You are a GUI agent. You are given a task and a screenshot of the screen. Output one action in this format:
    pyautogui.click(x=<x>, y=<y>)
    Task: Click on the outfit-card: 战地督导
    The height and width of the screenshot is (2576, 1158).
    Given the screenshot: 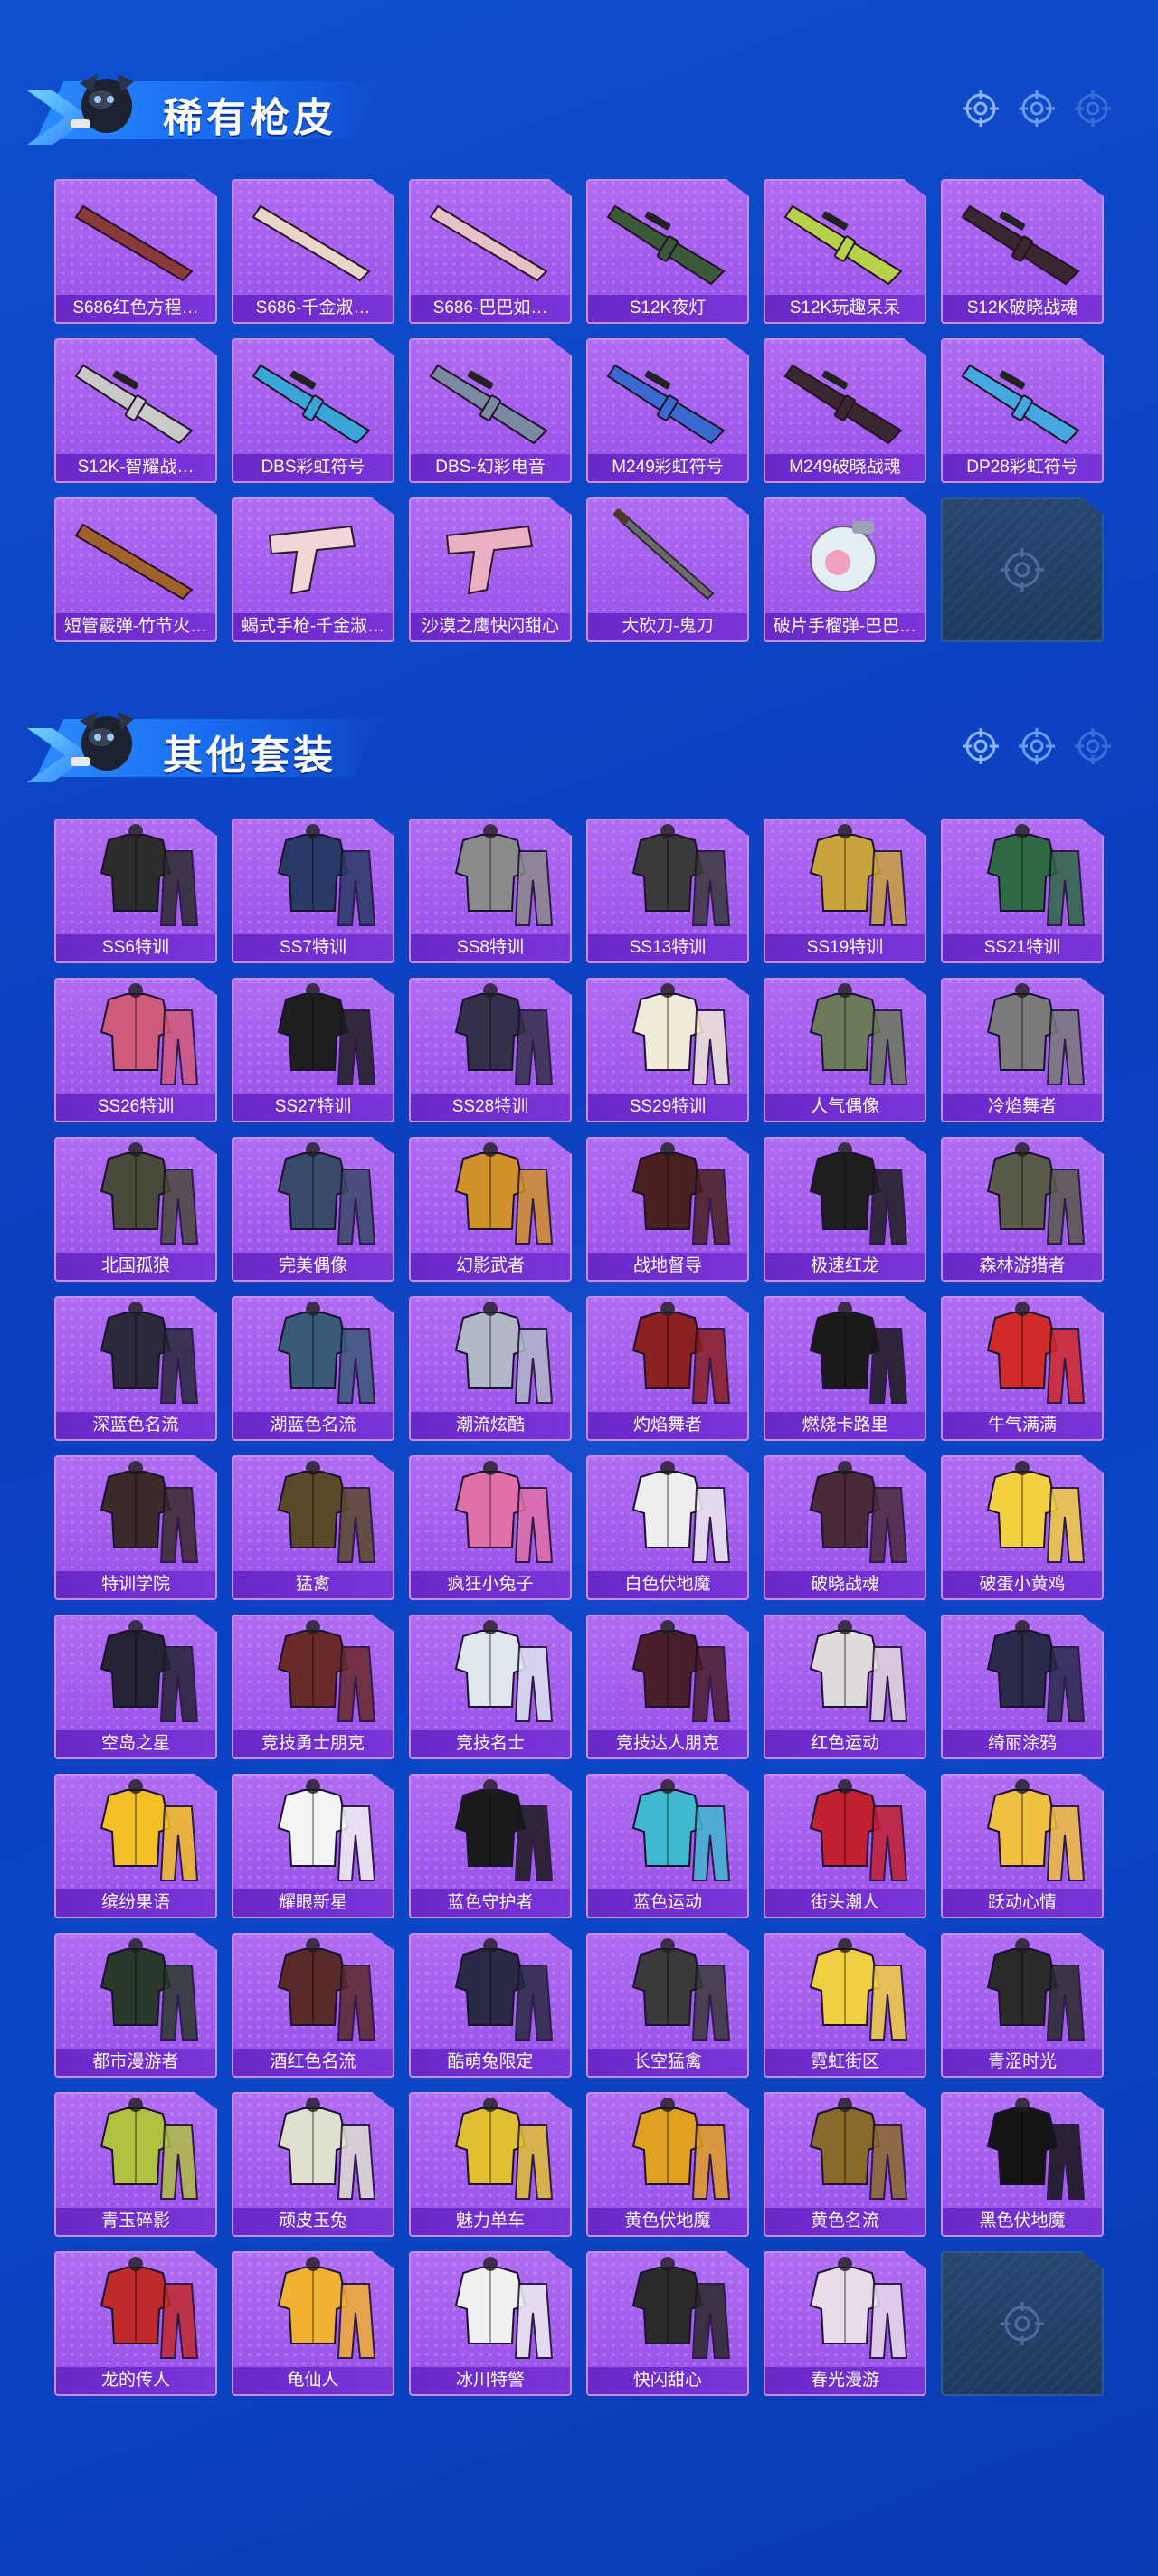 What is the action you would take?
    pyautogui.click(x=667, y=1210)
    